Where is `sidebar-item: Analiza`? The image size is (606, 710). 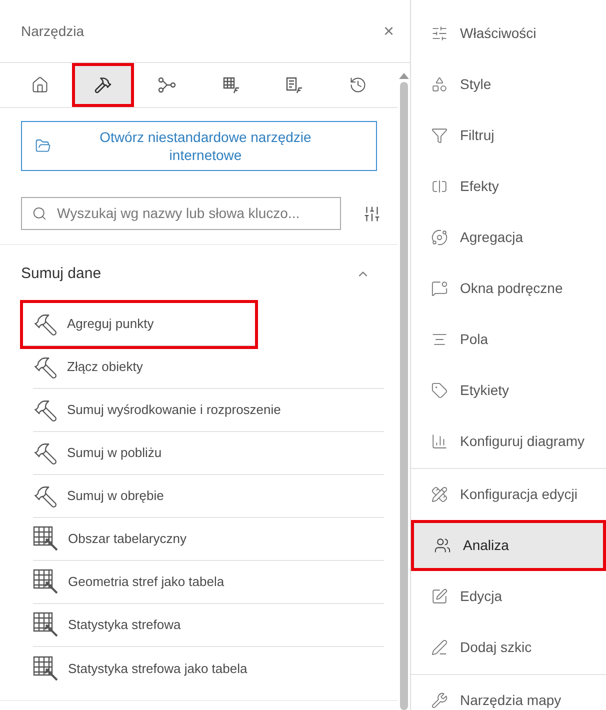
sidebar-item: Analiza is located at coordinates (508, 545).